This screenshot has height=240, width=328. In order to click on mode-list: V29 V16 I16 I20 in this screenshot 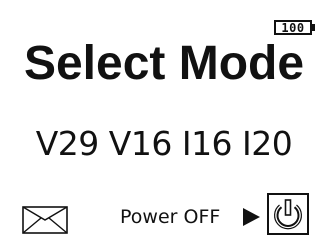, I will do `click(164, 143)`.